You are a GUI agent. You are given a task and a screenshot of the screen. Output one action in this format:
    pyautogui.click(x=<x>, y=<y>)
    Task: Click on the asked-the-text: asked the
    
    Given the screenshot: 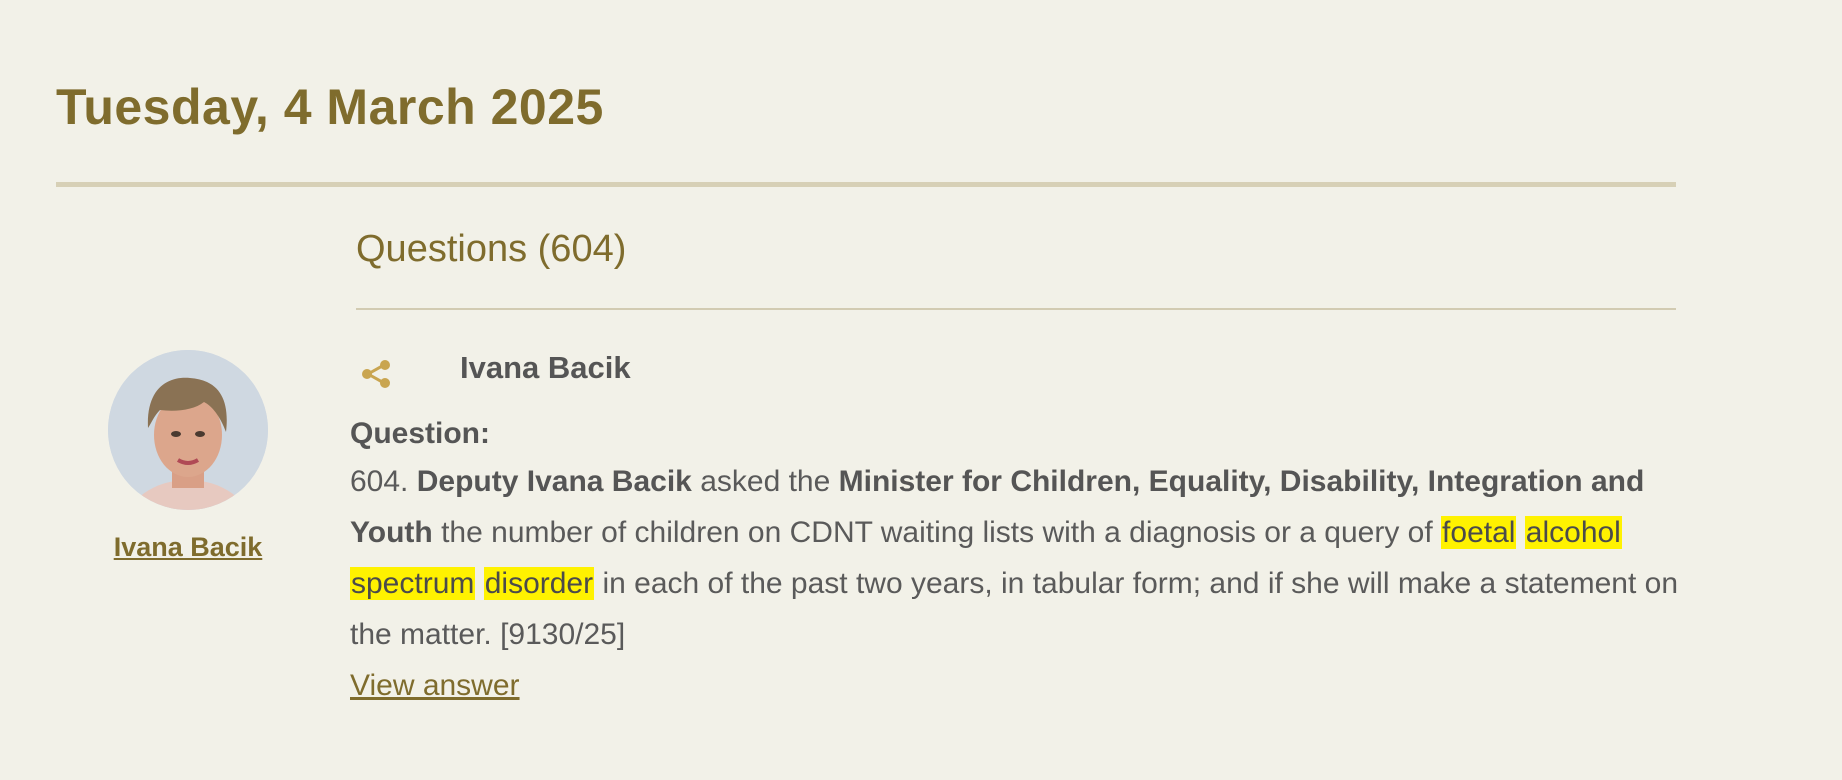 What is the action you would take?
    pyautogui.click(x=765, y=481)
    